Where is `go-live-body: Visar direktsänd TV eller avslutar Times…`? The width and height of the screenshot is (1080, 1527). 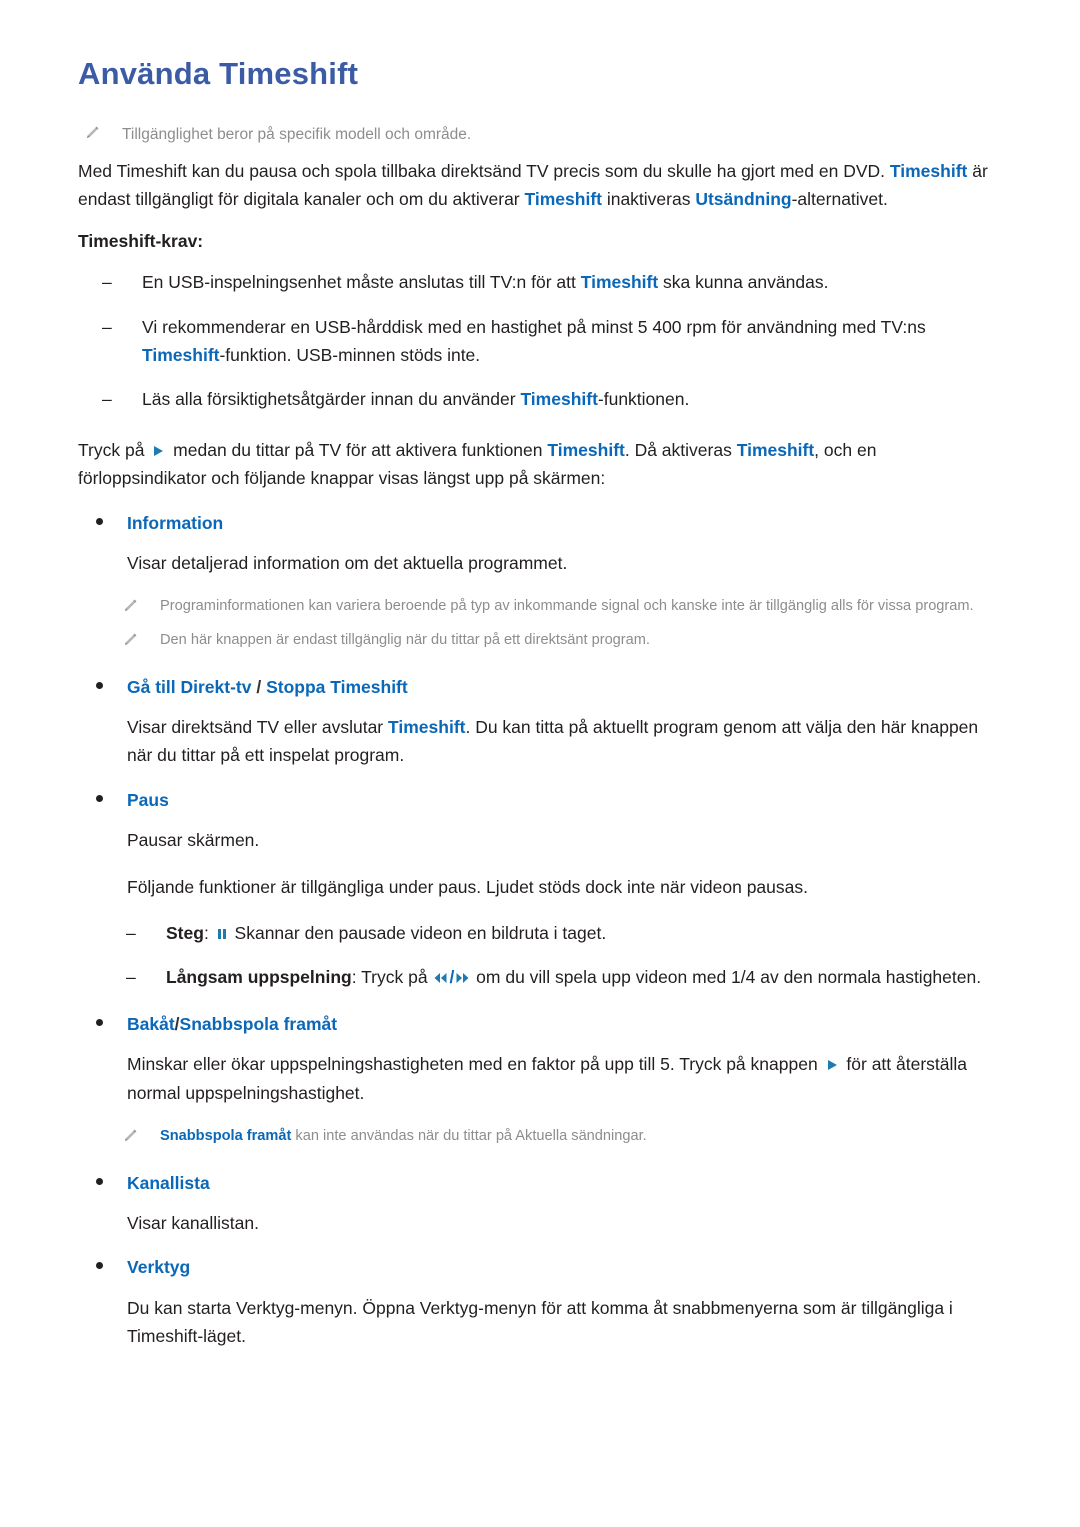
go-live-body: Visar direktsänd TV eller avslutar Times… is located at coordinates (567, 741).